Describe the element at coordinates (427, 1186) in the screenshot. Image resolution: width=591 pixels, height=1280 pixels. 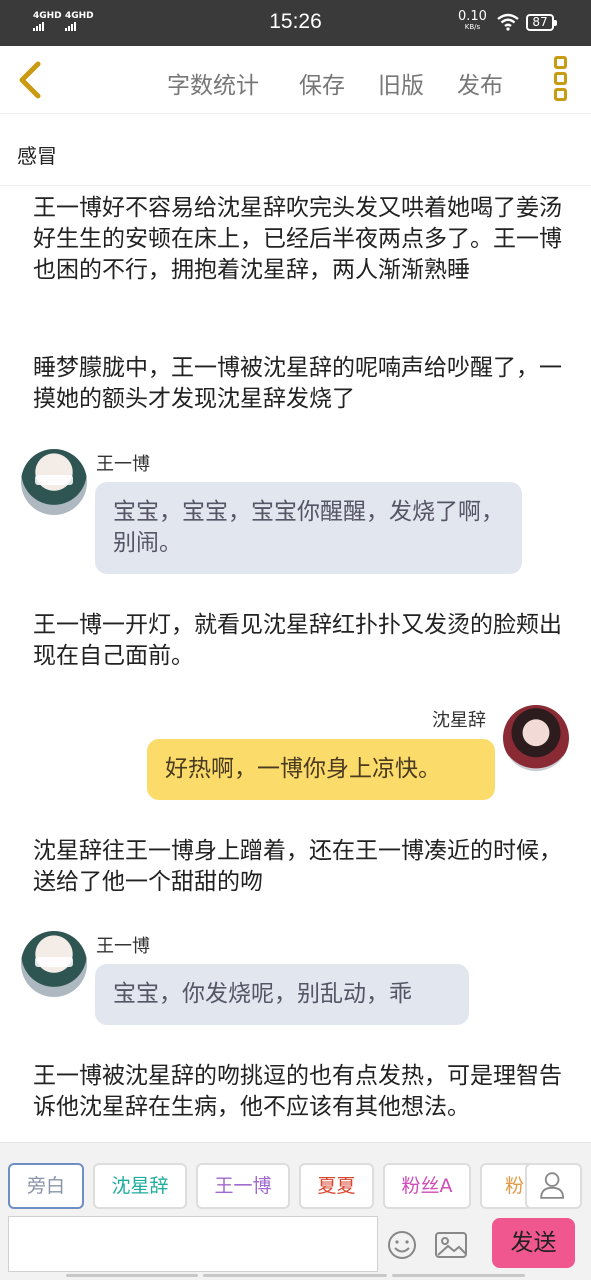
I see `role-chip-fan-a: 粉丝A` at that location.